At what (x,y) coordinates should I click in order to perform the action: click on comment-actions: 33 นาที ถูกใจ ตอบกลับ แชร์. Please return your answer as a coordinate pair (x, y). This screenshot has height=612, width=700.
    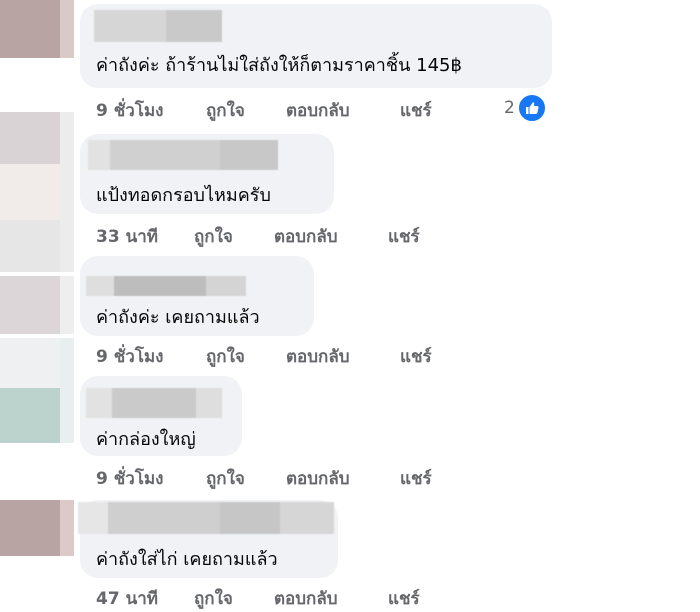
    Looking at the image, I should click on (276, 235).